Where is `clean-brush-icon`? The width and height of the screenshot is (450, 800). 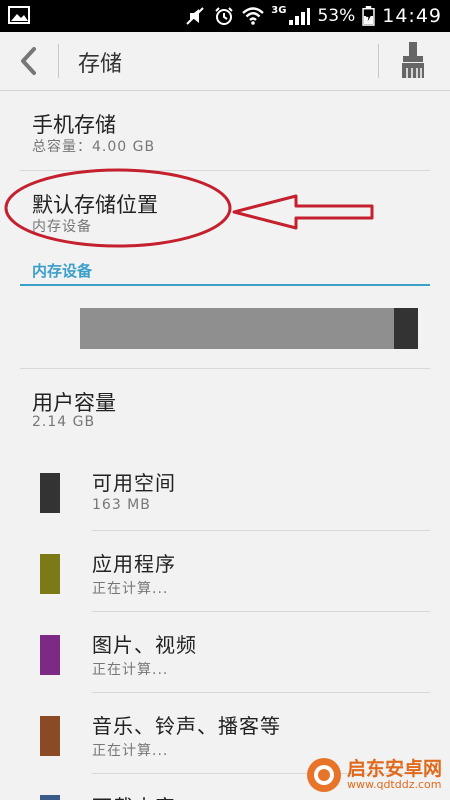
clean-brush-icon is located at coordinates (413, 60).